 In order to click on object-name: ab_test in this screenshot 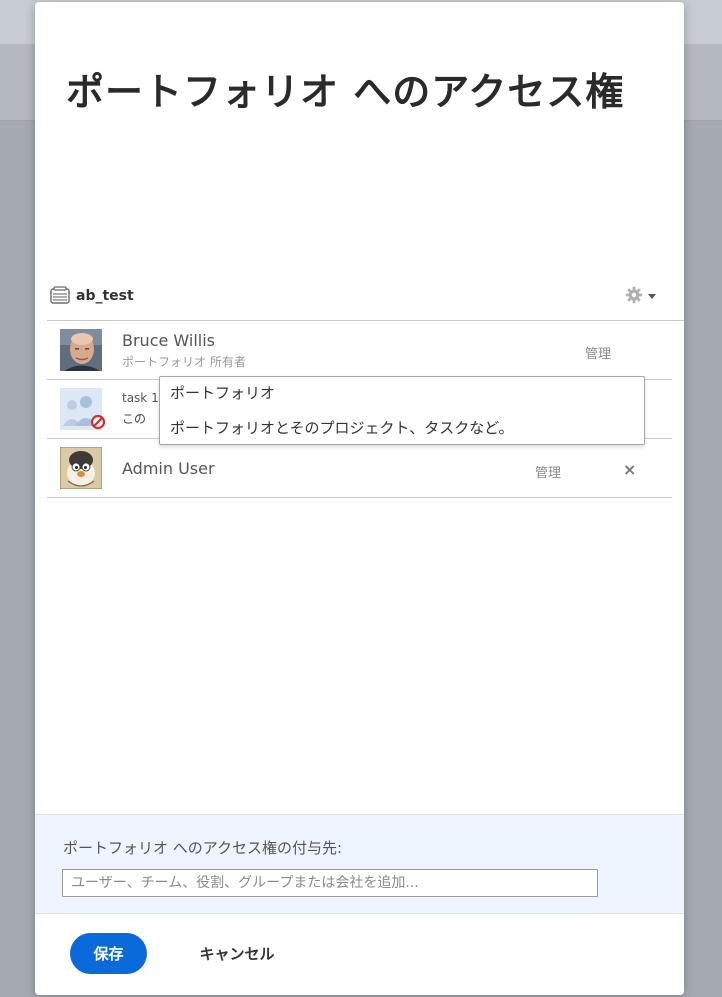, I will do `click(105, 296)`.